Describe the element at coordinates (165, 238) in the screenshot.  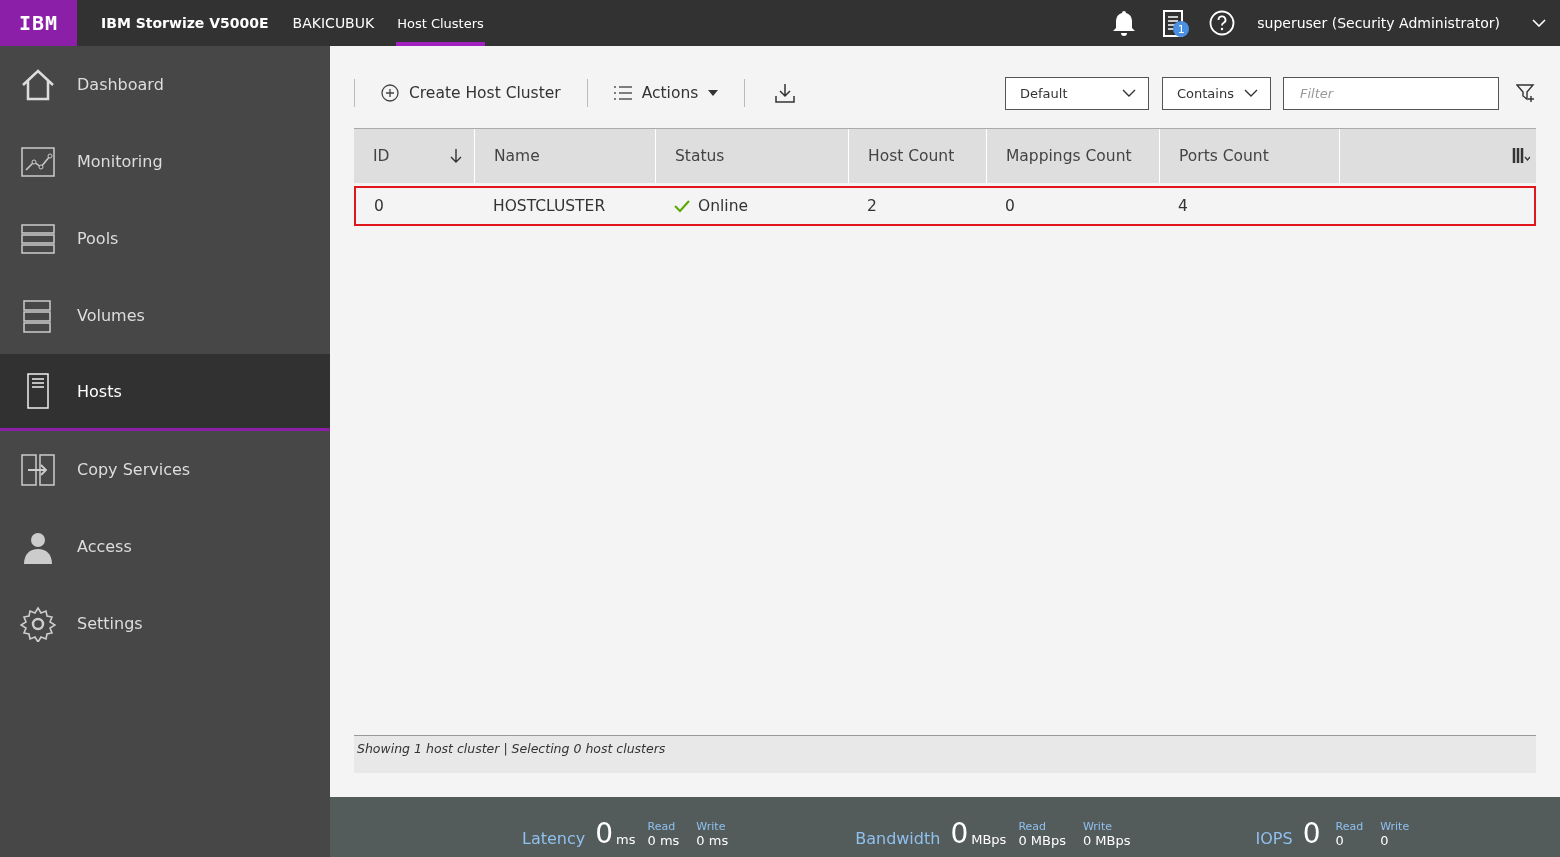
I see `nav-item: Pools` at that location.